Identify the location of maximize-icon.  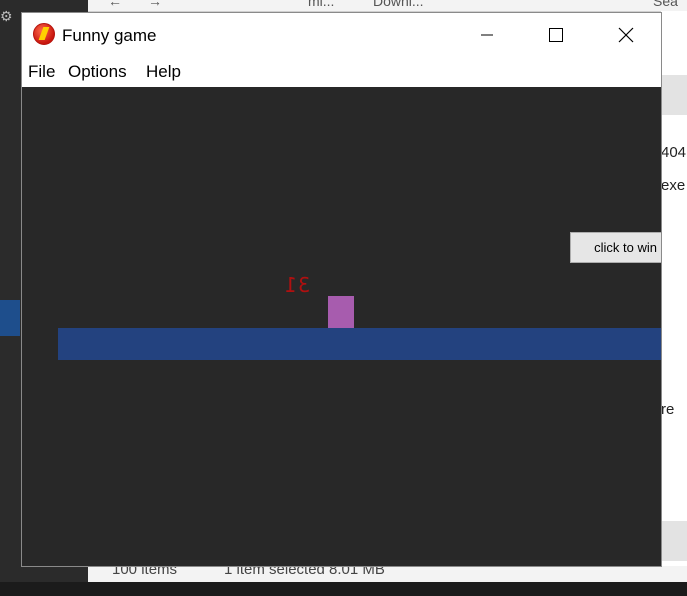
(556, 35).